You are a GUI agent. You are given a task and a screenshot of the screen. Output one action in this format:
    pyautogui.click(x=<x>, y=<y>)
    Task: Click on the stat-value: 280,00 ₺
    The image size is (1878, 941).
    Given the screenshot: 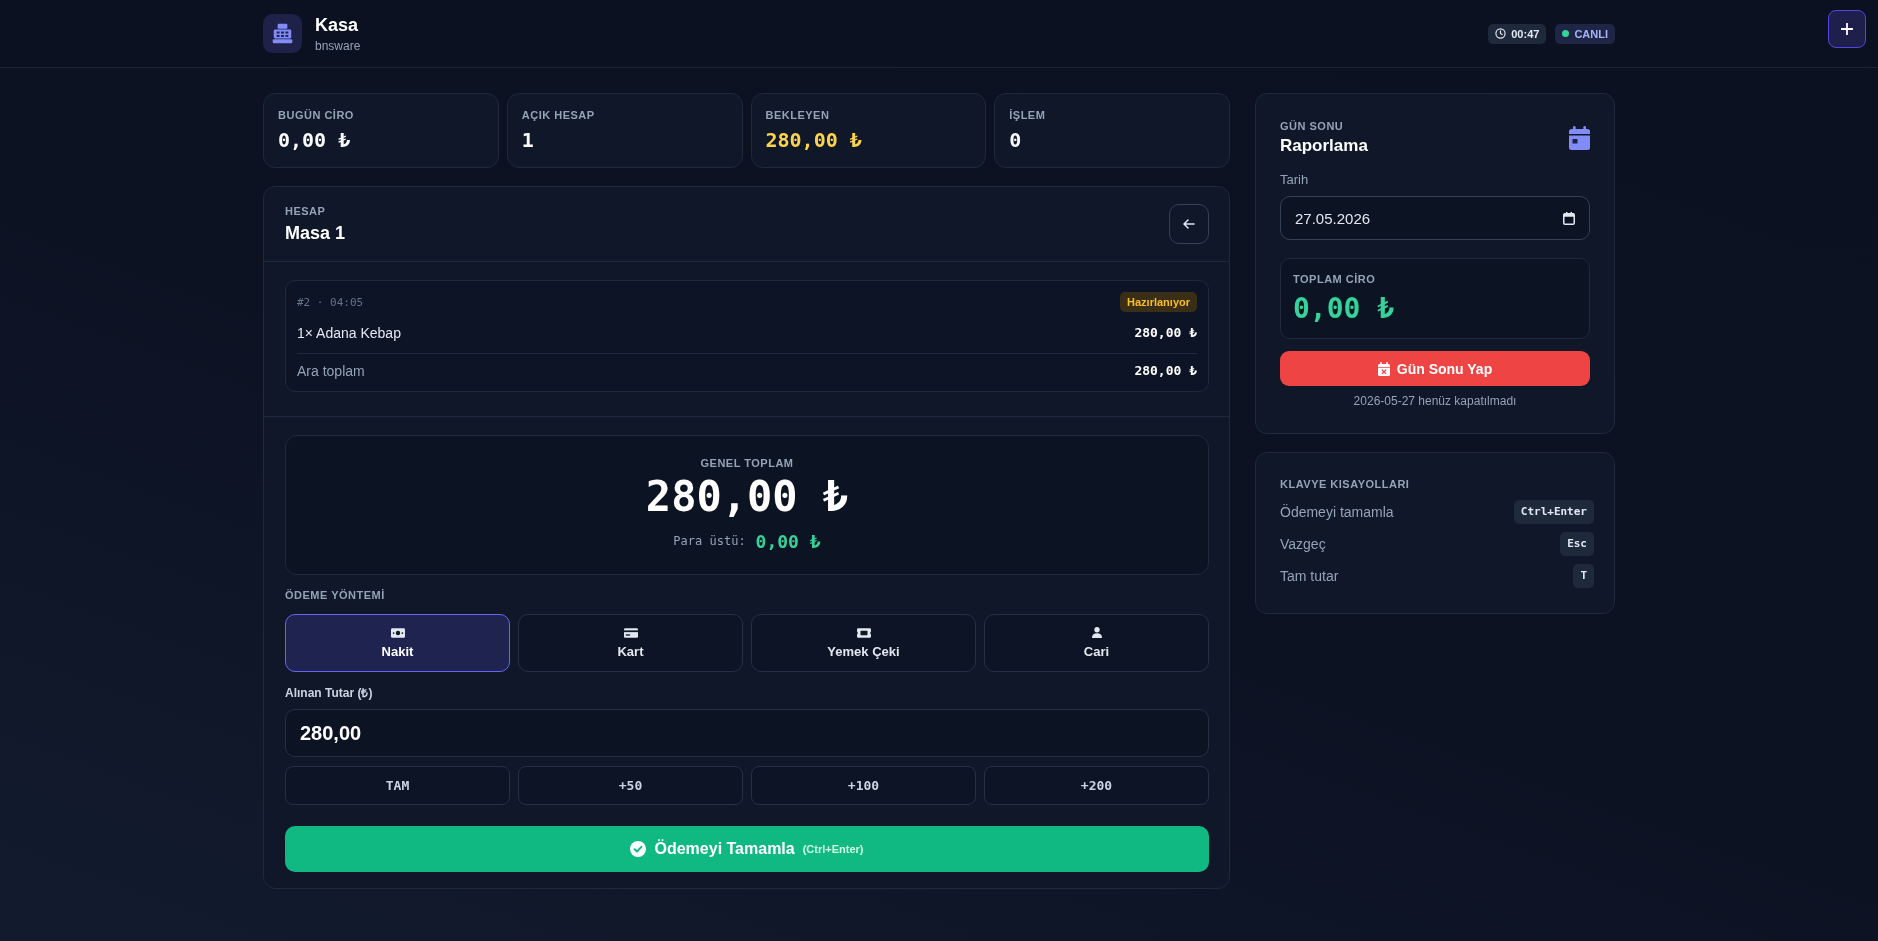 What is the action you would take?
    pyautogui.click(x=814, y=140)
    